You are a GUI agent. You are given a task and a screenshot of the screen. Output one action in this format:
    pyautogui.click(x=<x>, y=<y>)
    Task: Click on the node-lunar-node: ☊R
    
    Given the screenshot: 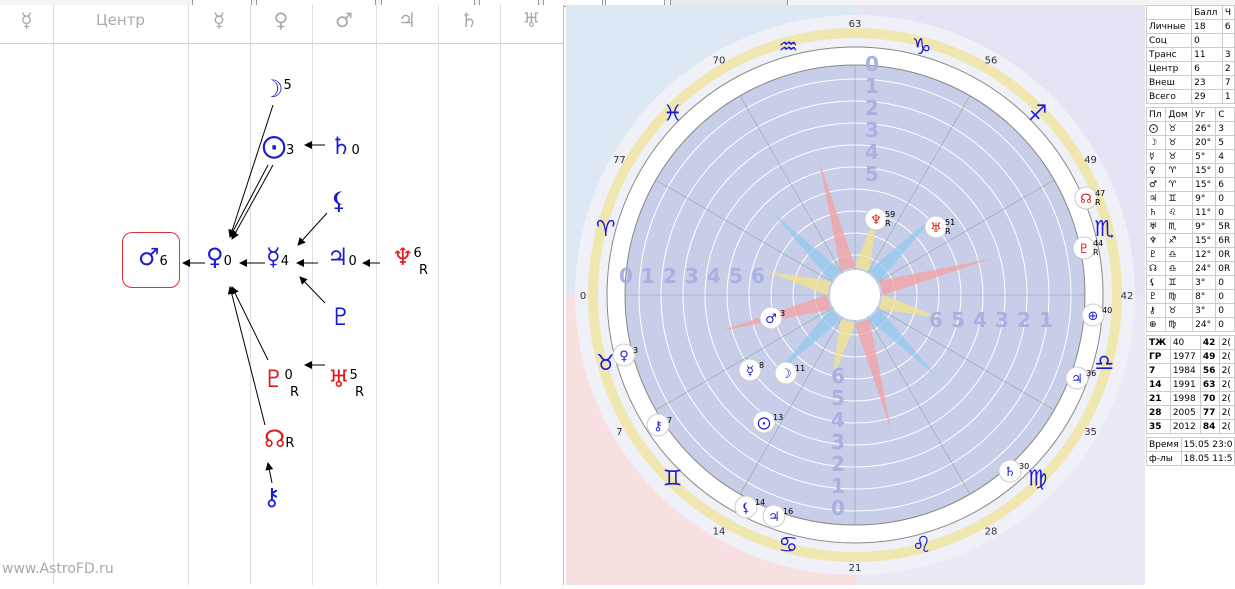 What is the action you would take?
    pyautogui.click(x=279, y=439)
    